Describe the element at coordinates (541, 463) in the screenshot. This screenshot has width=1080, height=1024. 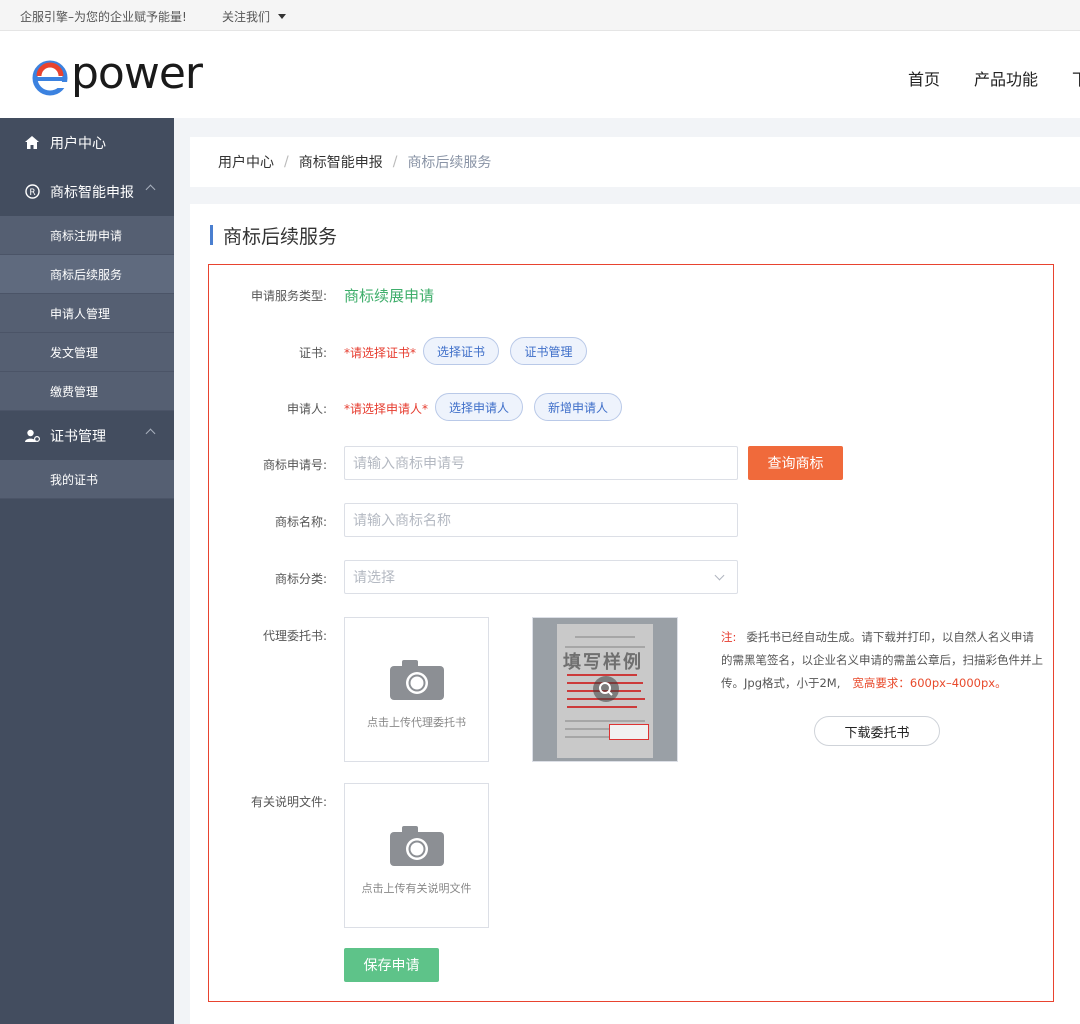
I see `app-number-input: 请输入商标申请号` at that location.